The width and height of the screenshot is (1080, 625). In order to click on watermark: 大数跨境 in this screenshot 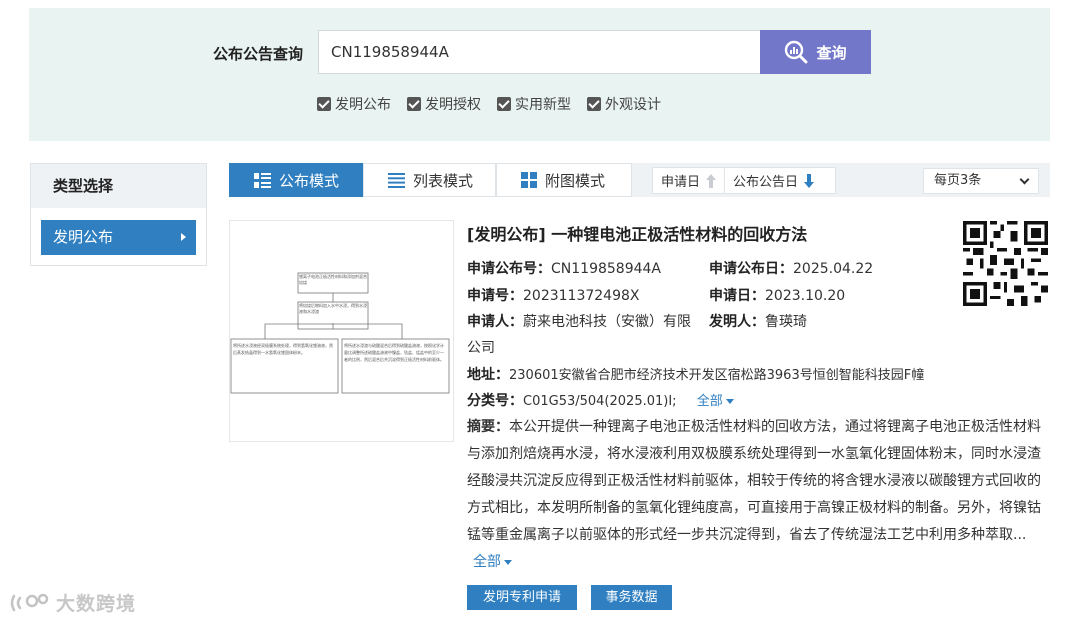, I will do `click(72, 602)`.